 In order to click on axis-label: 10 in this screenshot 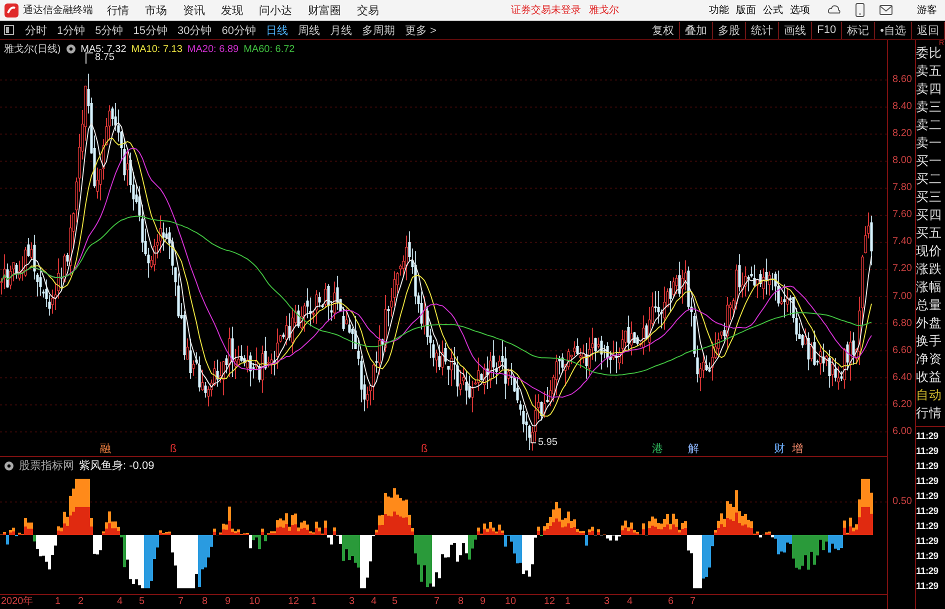, I will do `click(254, 602)`.